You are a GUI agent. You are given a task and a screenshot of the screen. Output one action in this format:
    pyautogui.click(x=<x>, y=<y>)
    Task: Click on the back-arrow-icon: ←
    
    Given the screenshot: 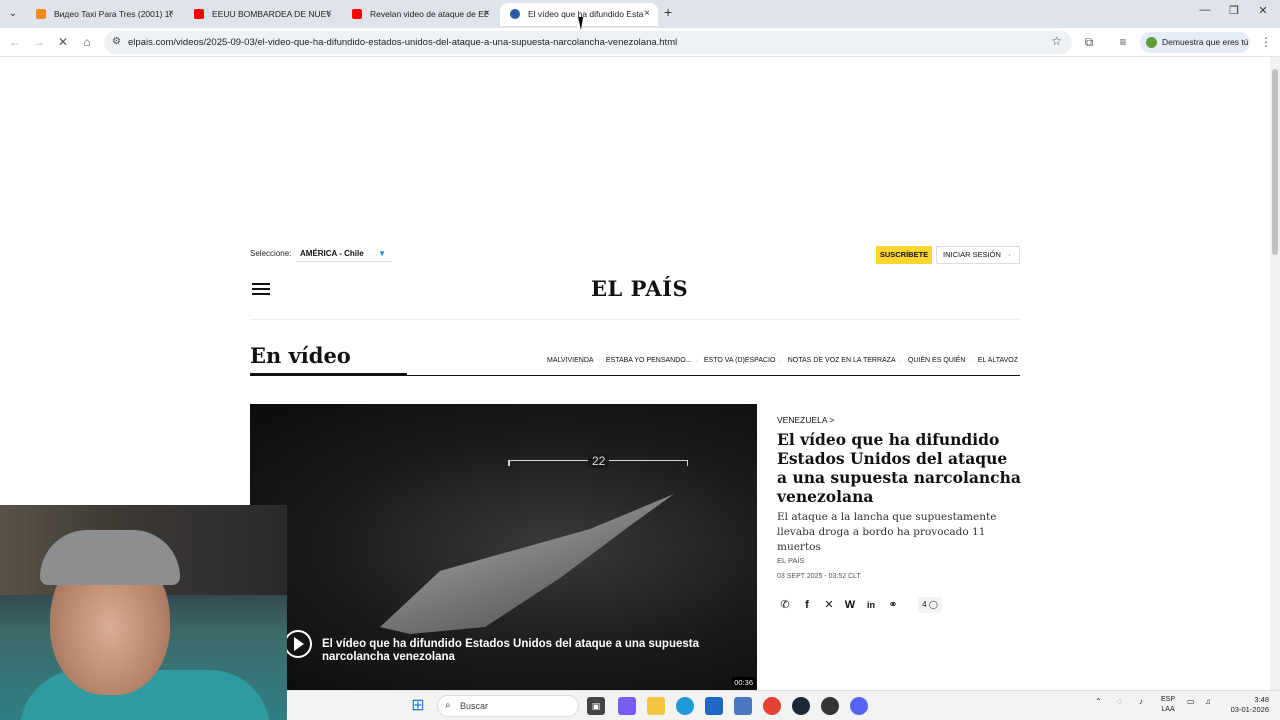 What is the action you would take?
    pyautogui.click(x=15, y=42)
    